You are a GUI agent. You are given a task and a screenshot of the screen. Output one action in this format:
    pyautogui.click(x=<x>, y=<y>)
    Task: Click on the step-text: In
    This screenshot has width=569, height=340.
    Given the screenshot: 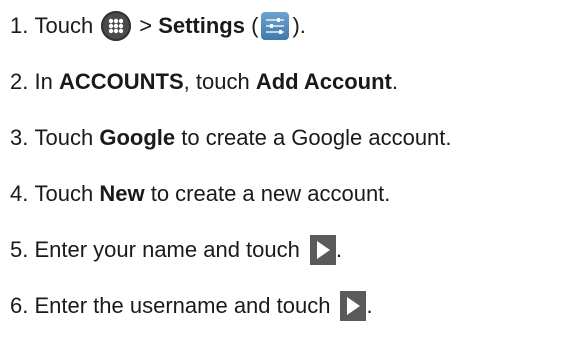 What is the action you would take?
    pyautogui.click(x=43, y=81)
    